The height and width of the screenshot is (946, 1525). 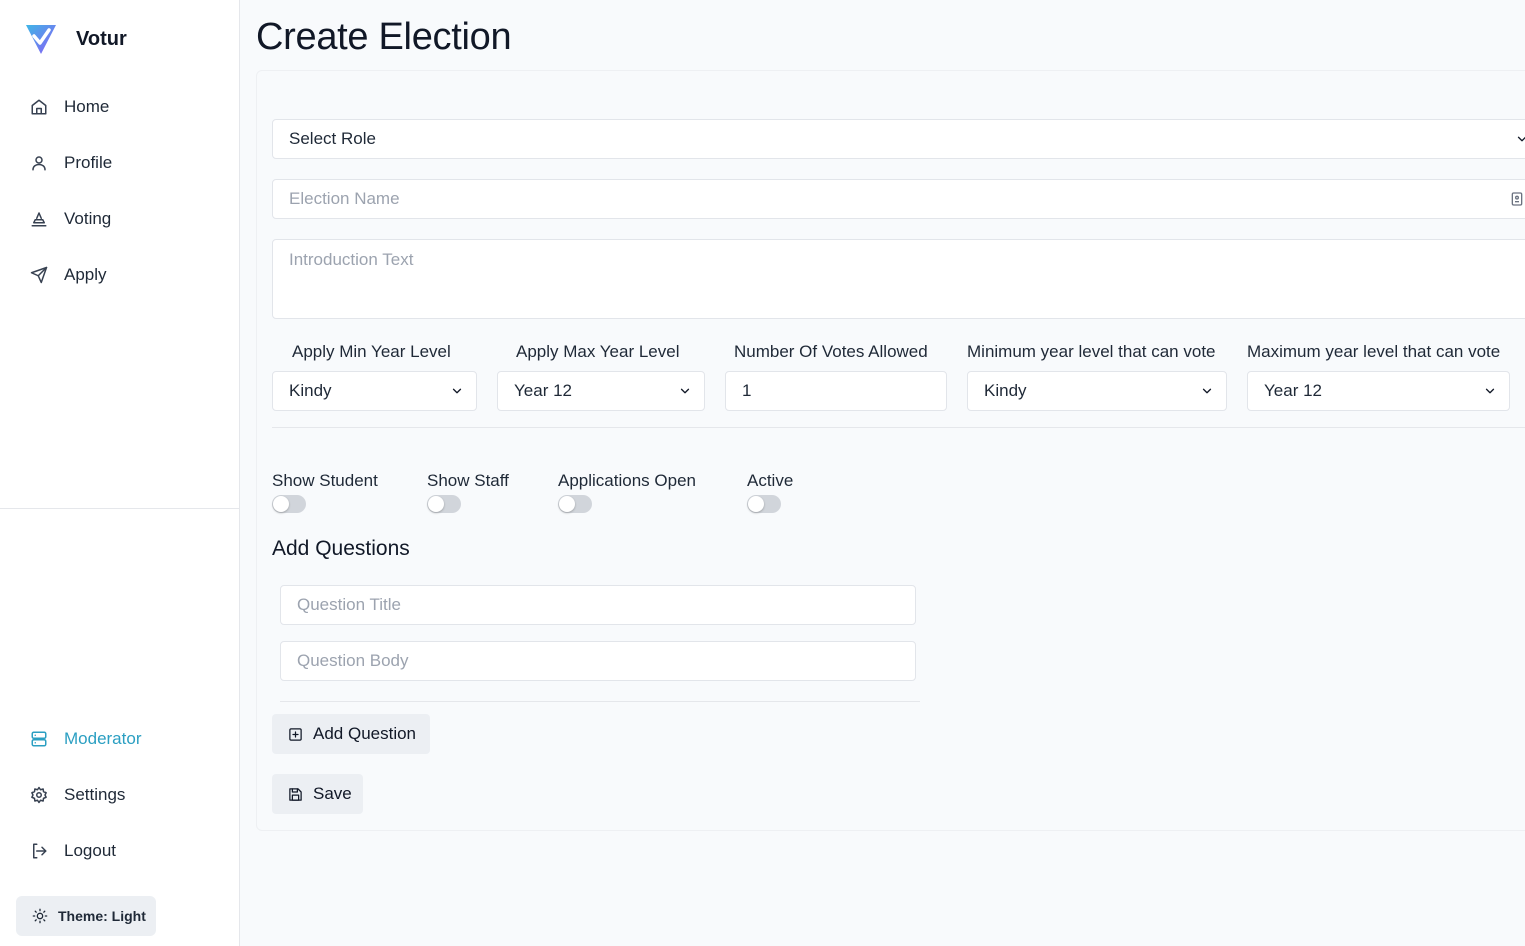 I want to click on nav-item-profile: Profile, so click(x=71, y=163).